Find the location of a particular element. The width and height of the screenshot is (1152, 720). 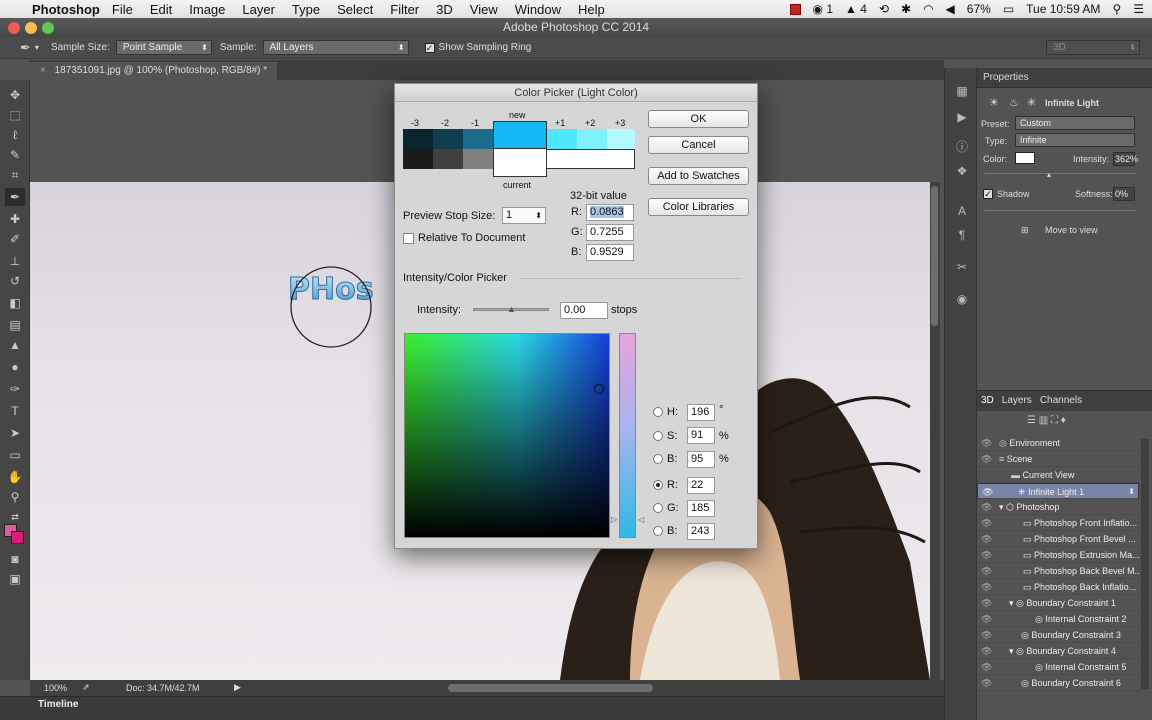

menu-image: Image is located at coordinates (207, 9).